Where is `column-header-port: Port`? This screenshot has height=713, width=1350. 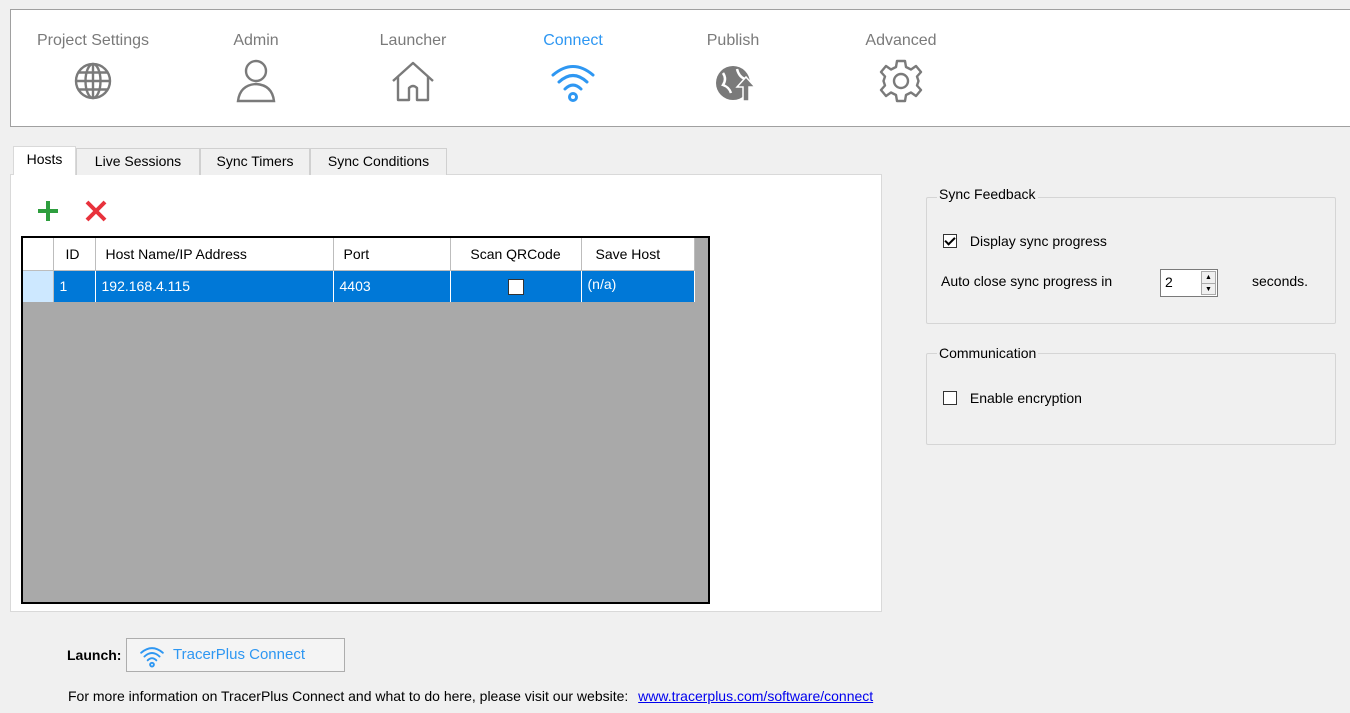 column-header-port: Port is located at coordinates (392, 254).